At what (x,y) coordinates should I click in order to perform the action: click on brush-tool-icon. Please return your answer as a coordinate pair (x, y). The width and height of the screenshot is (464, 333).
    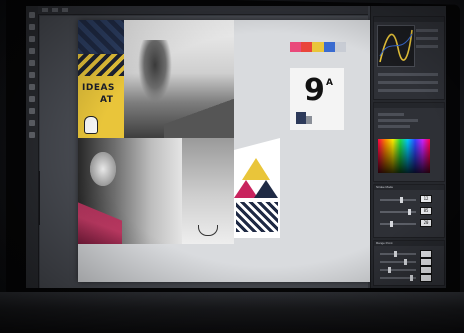
    Looking at the image, I should click on (32, 63).